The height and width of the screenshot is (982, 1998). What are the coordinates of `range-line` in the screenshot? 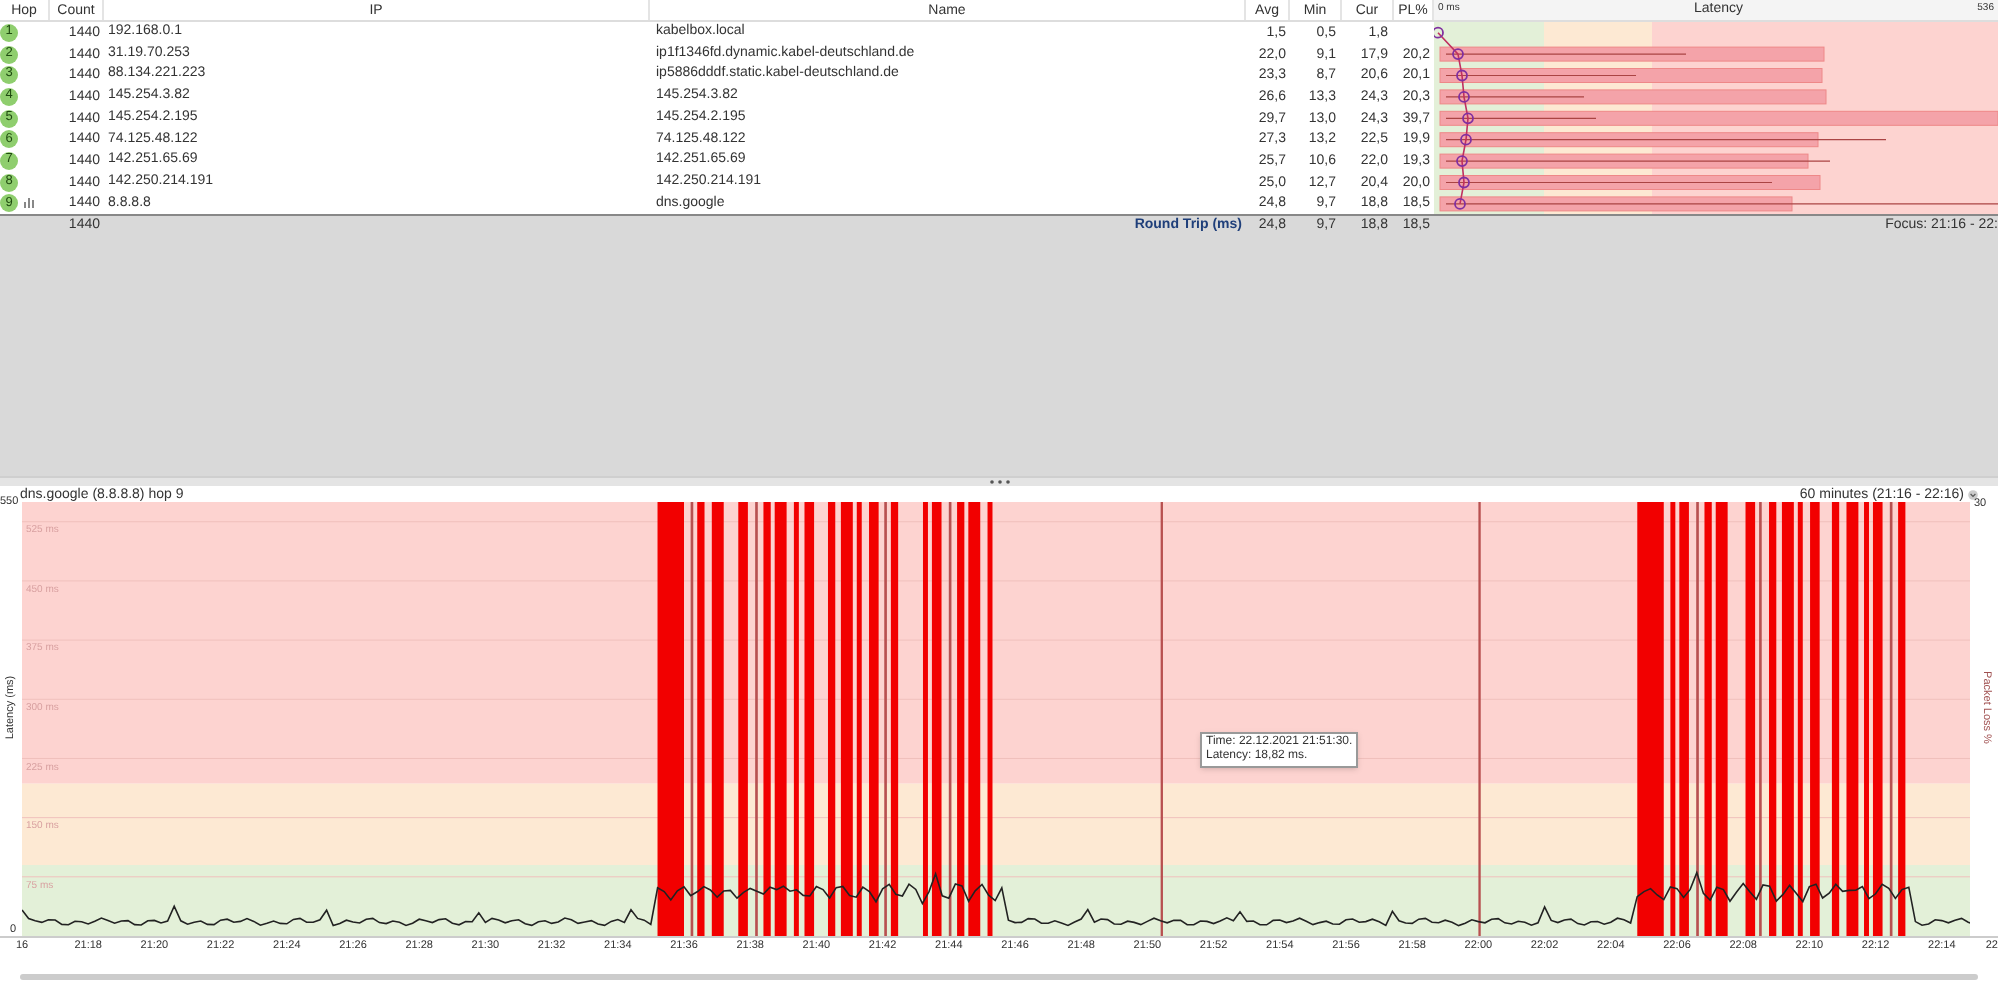 It's located at (1515, 97).